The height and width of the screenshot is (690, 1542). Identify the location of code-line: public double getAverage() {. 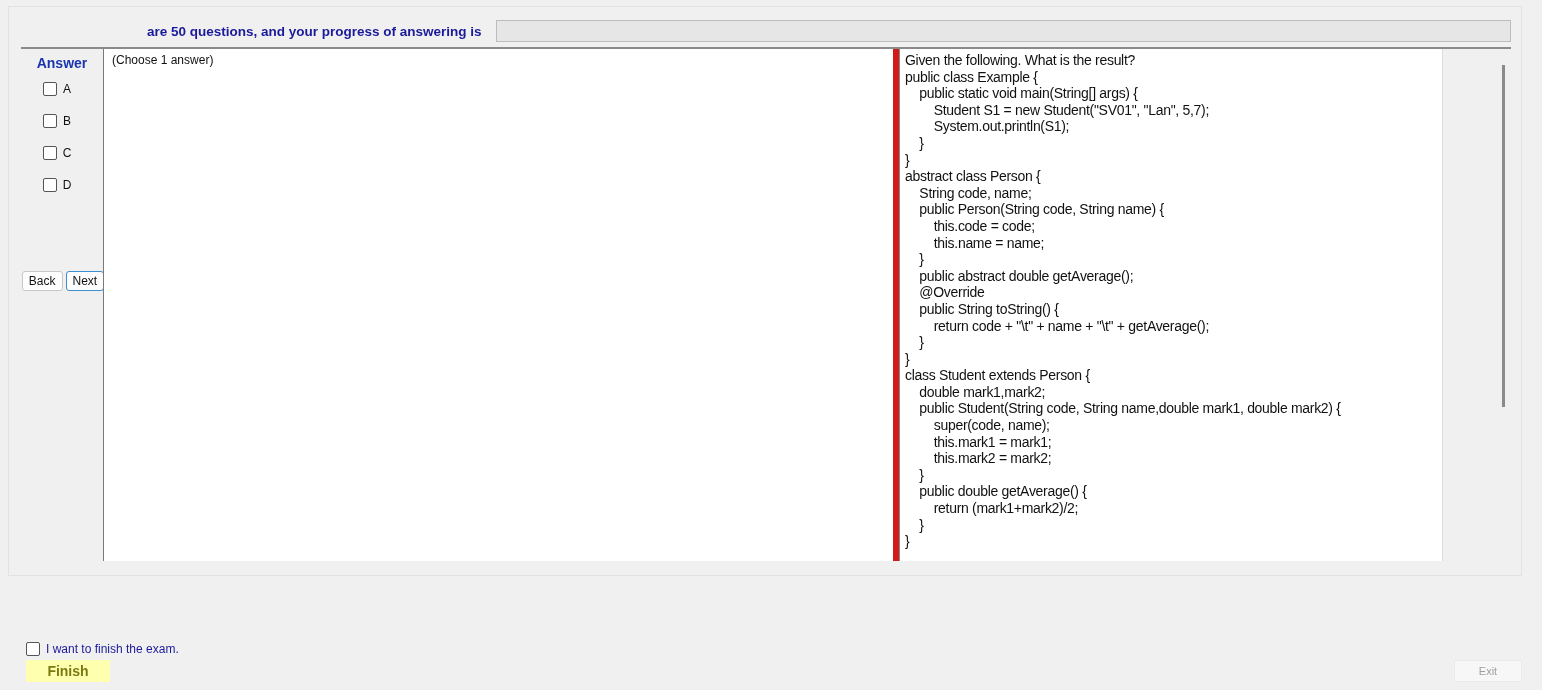
(1003, 492).